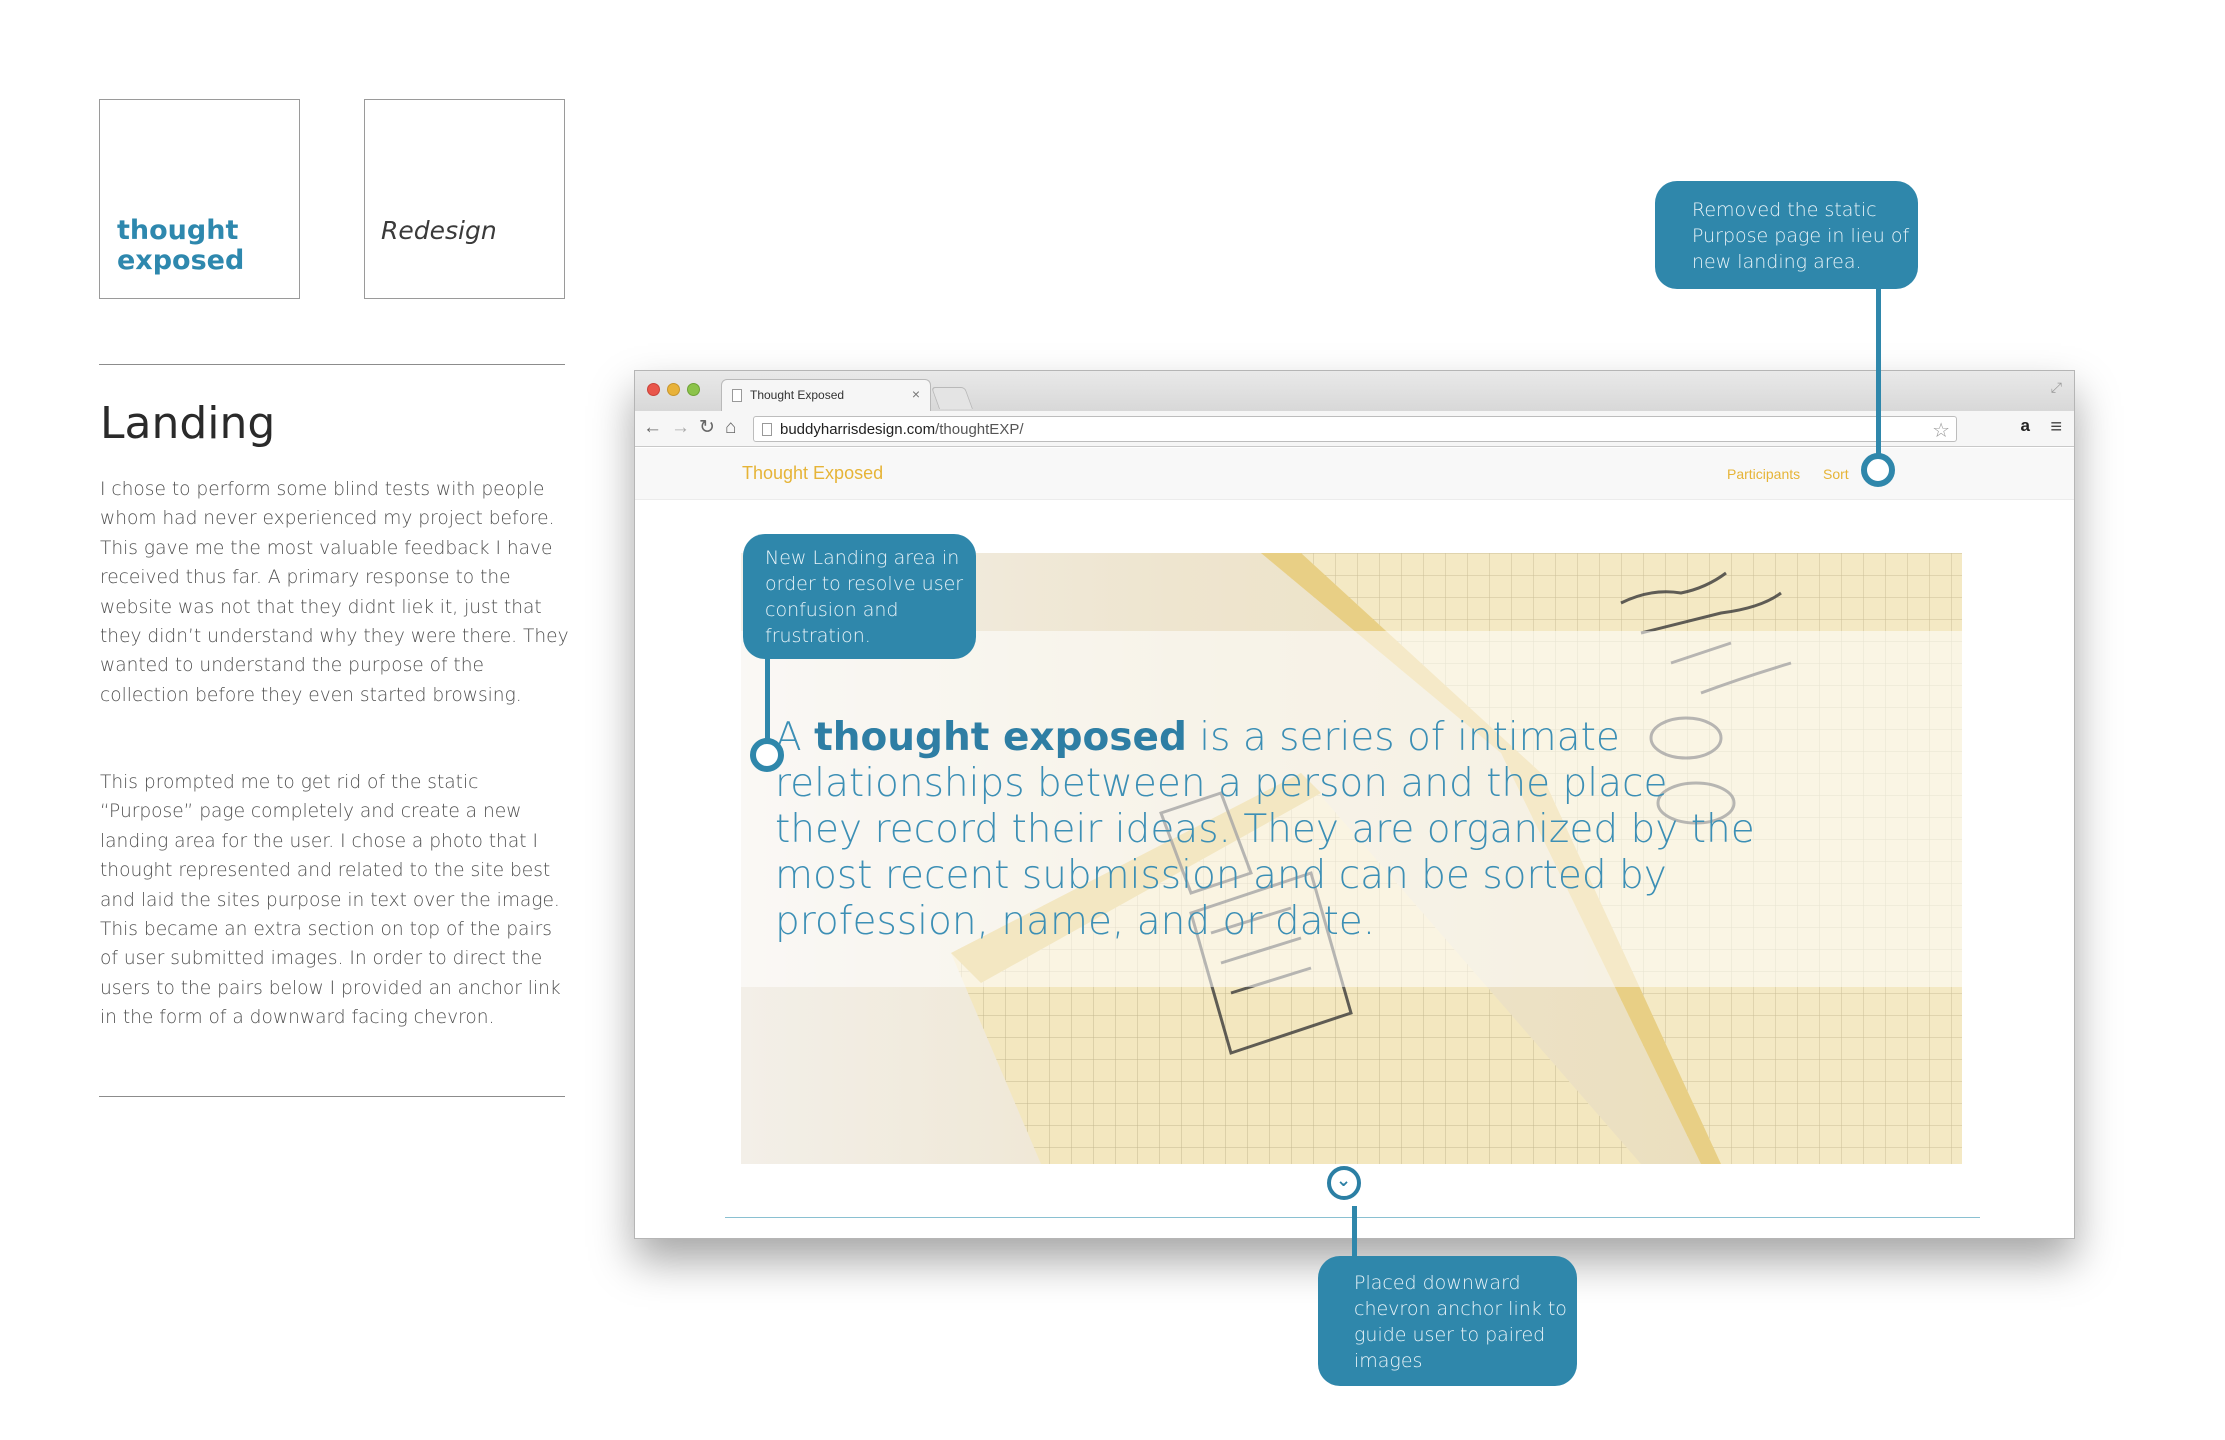 The height and width of the screenshot is (1440, 2225). What do you see at coordinates (1354, 391) in the screenshot?
I see `browser-title-bar: Thought Exposed × ⤢` at bounding box center [1354, 391].